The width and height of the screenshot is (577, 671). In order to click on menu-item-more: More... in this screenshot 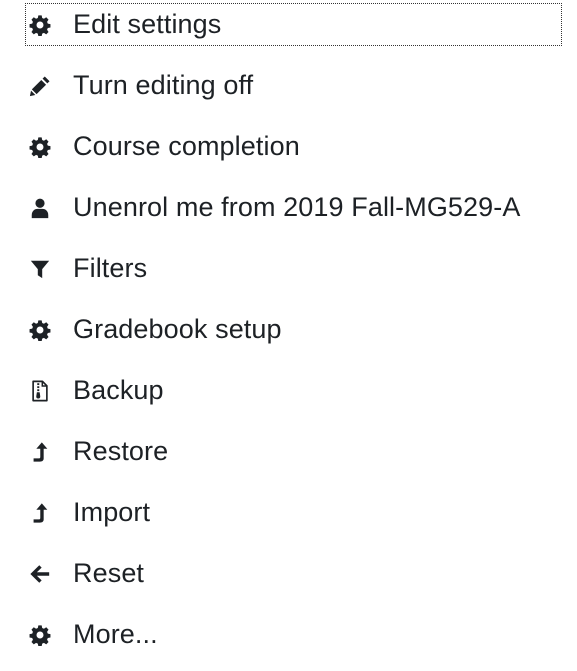, I will do `click(296, 640)`.